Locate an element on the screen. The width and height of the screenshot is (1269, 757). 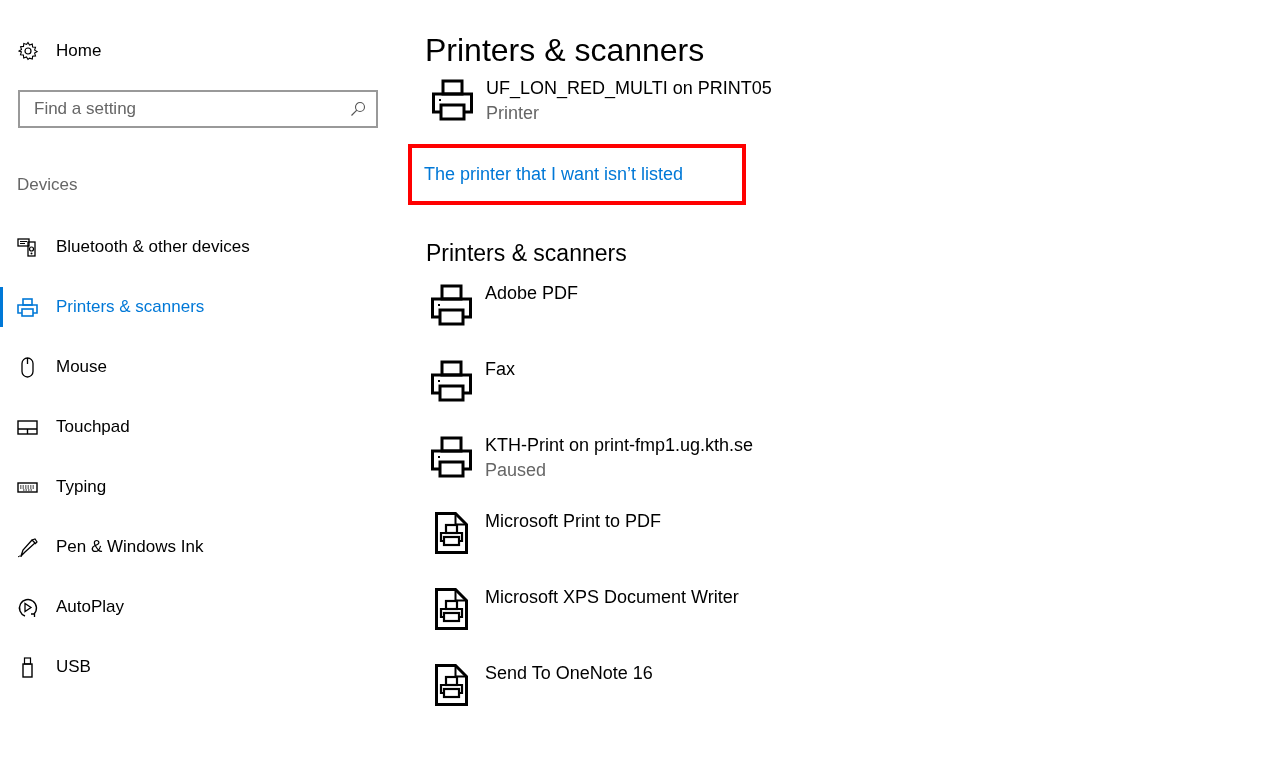
sidebar-item: Mouse is located at coordinates (54, 367).